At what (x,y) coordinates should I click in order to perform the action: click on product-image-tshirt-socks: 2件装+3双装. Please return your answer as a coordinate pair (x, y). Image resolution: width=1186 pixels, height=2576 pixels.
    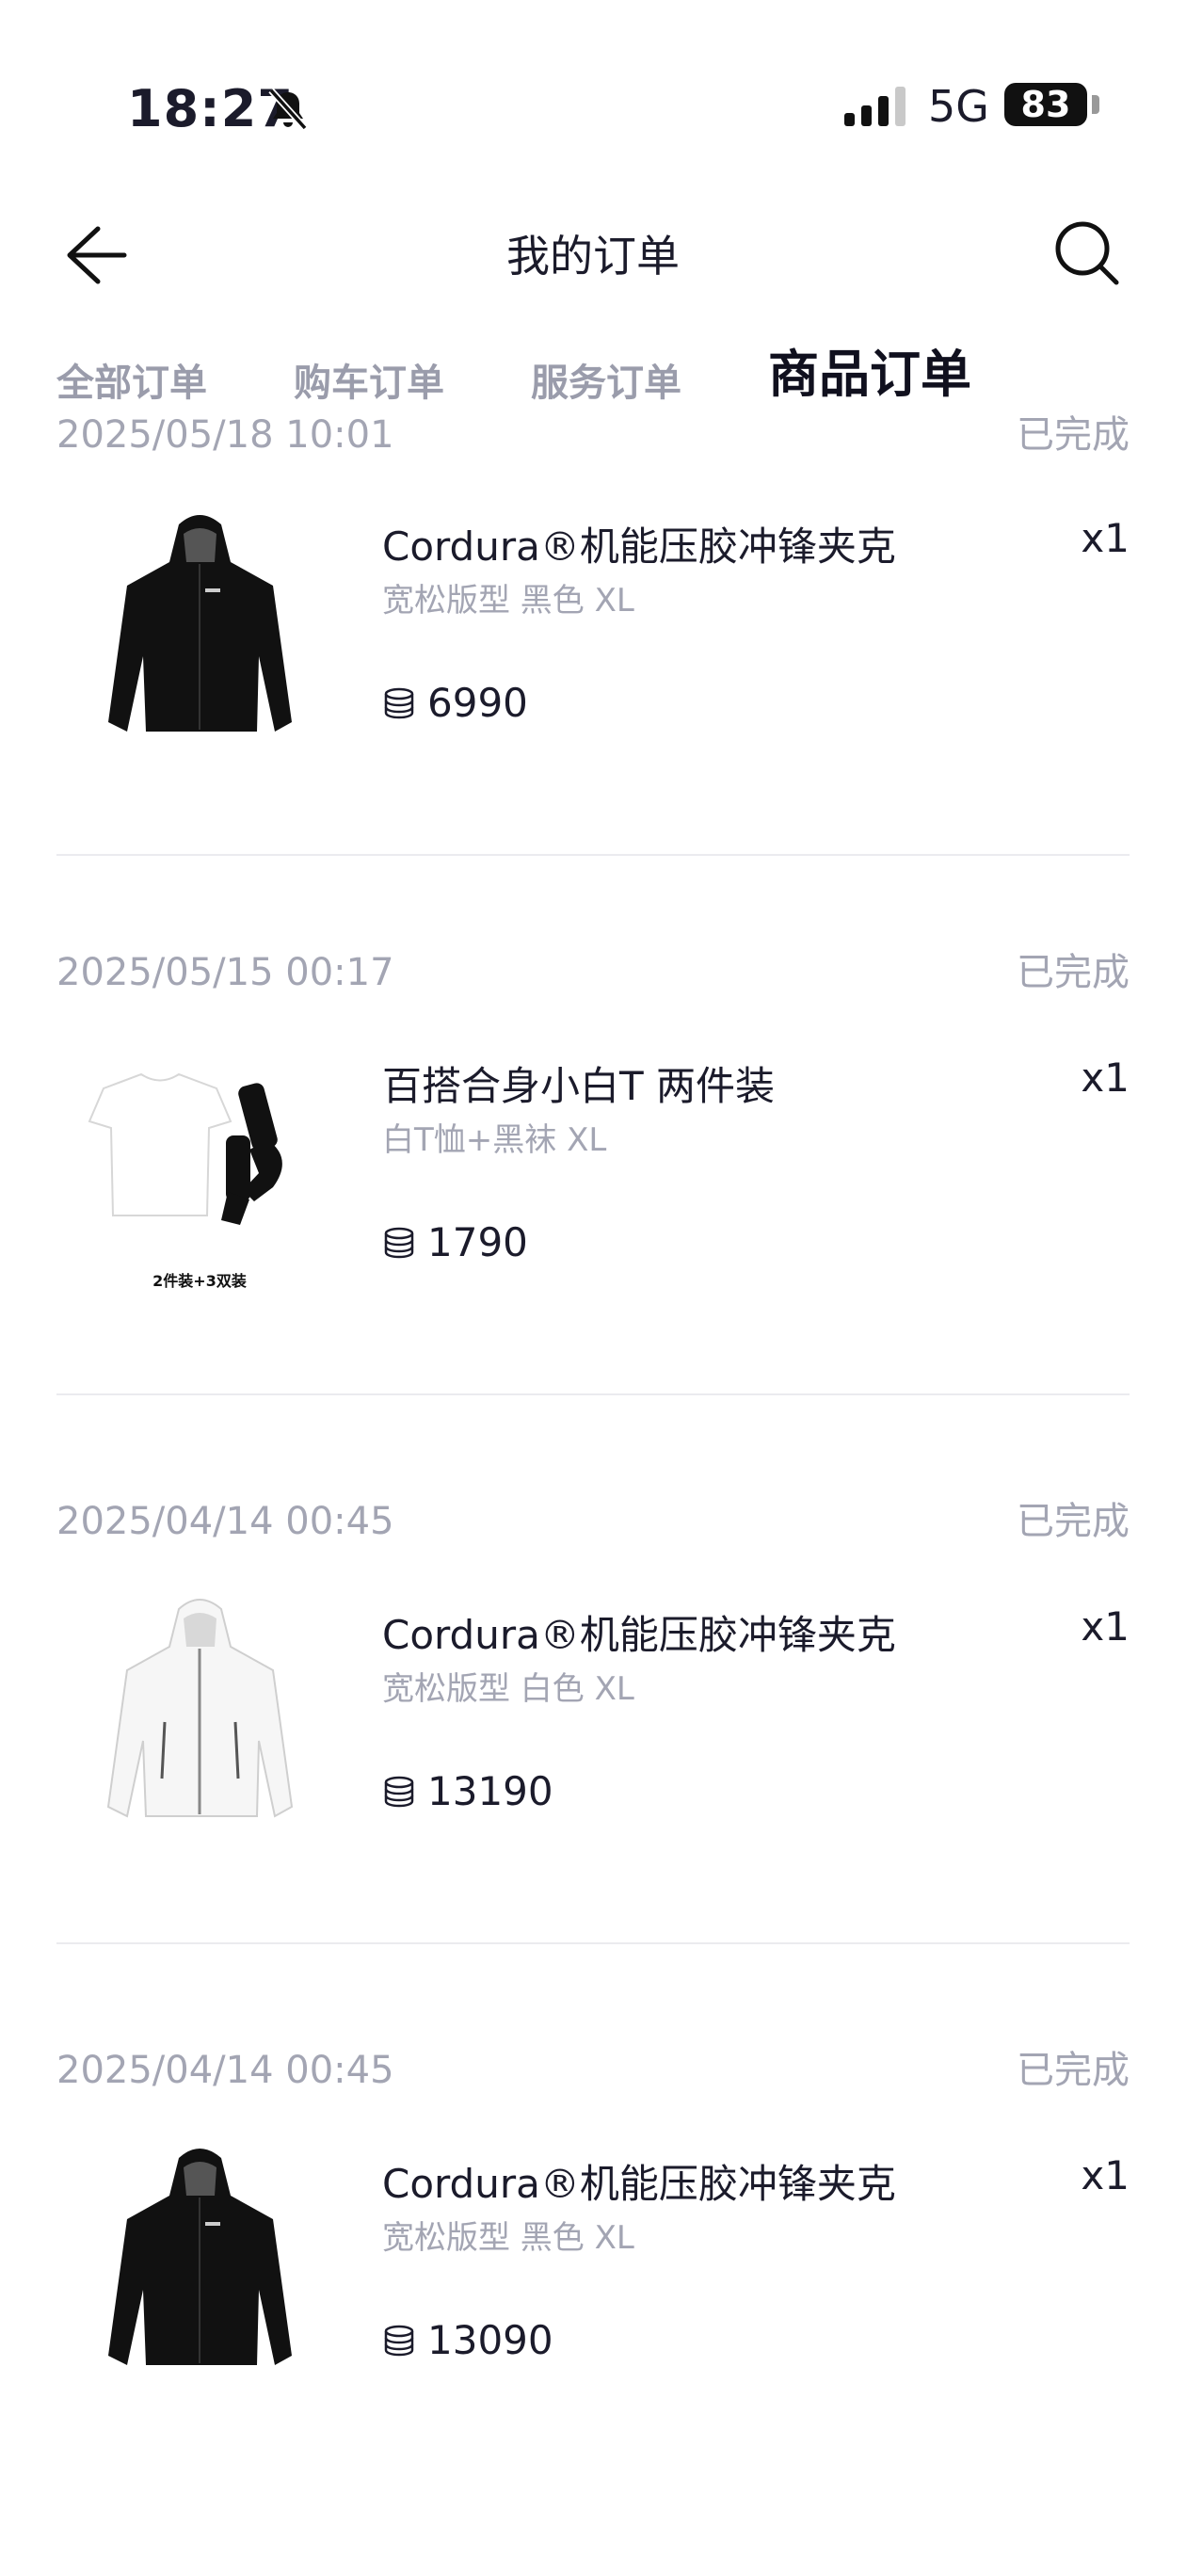
    Looking at the image, I should click on (200, 1175).